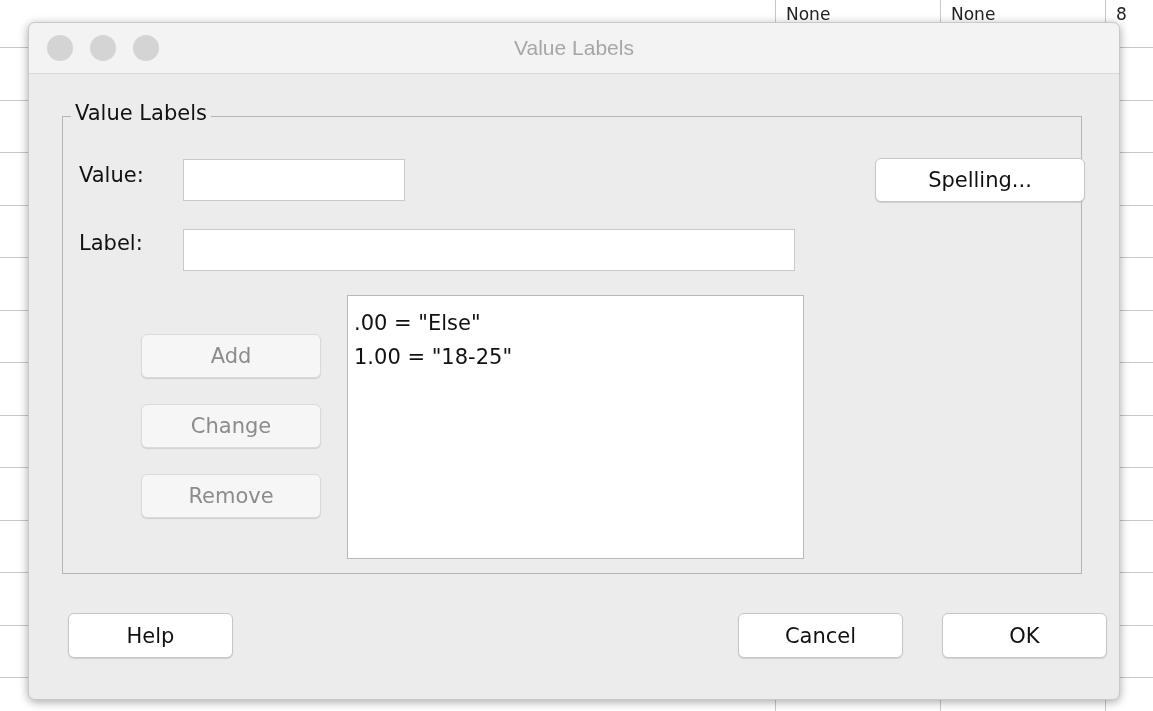  Describe the element at coordinates (433, 359) in the screenshot. I see `list-item: 1.00 = "18-25"` at that location.